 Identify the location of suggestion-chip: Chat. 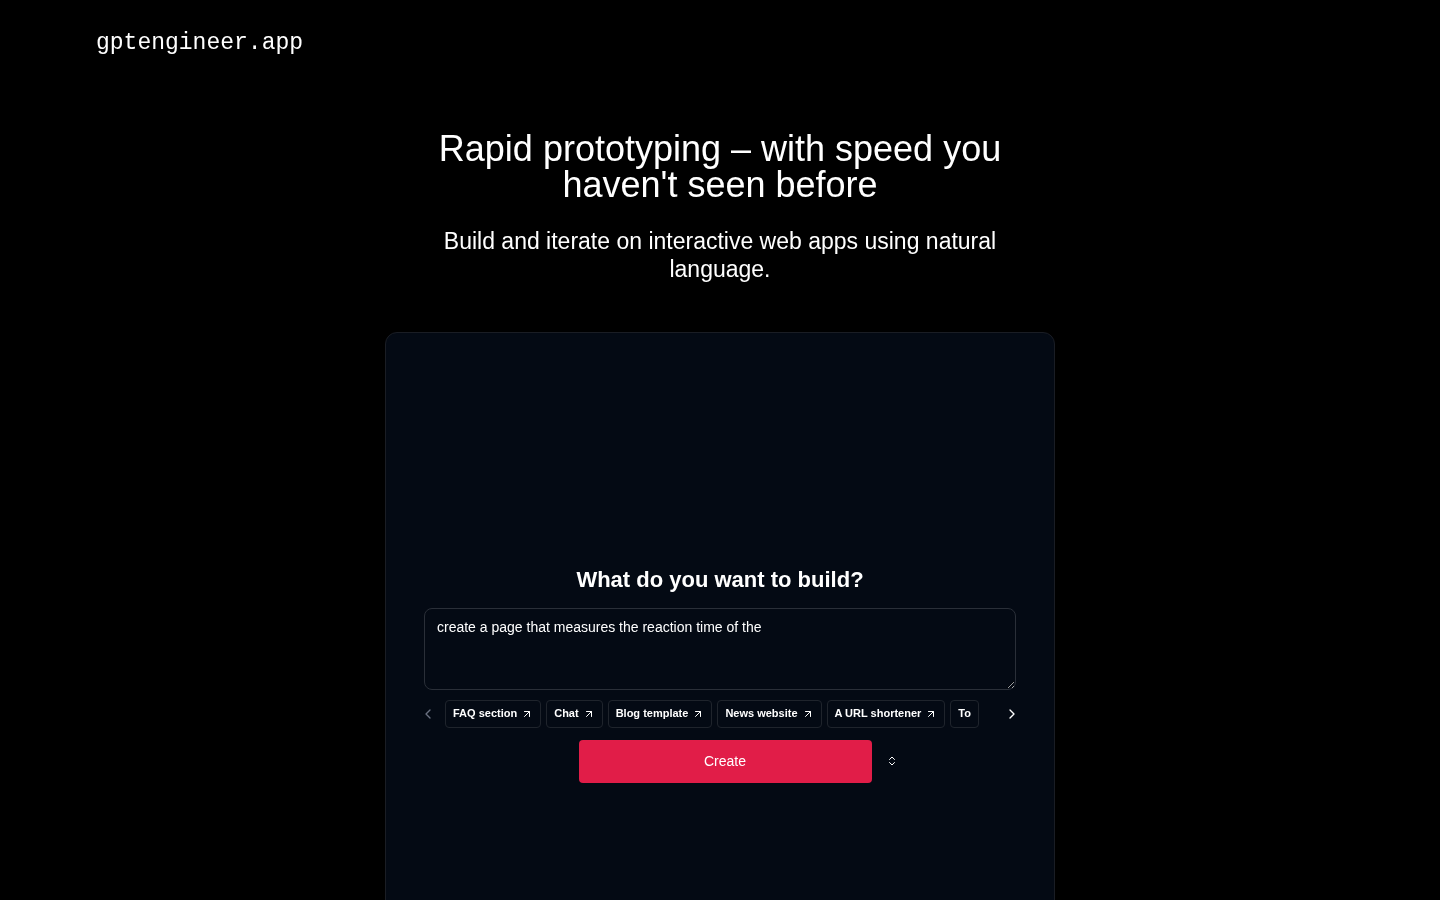
(574, 713).